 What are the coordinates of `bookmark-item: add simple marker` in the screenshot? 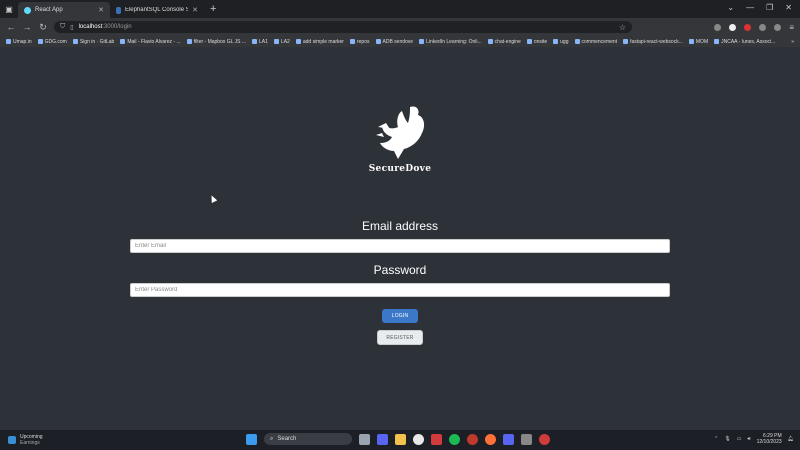 It's located at (319, 41).